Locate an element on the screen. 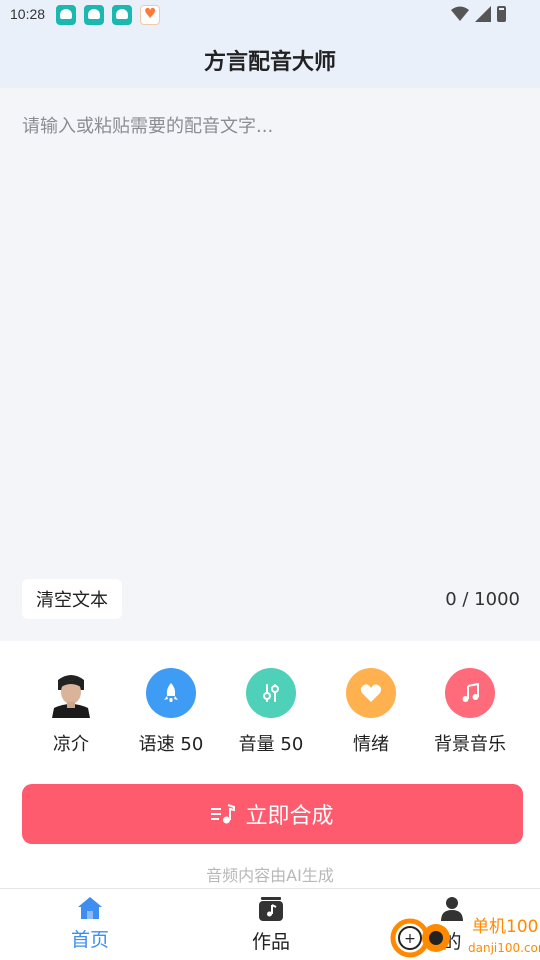 The image size is (540, 960). sliders-icon is located at coordinates (271, 693).